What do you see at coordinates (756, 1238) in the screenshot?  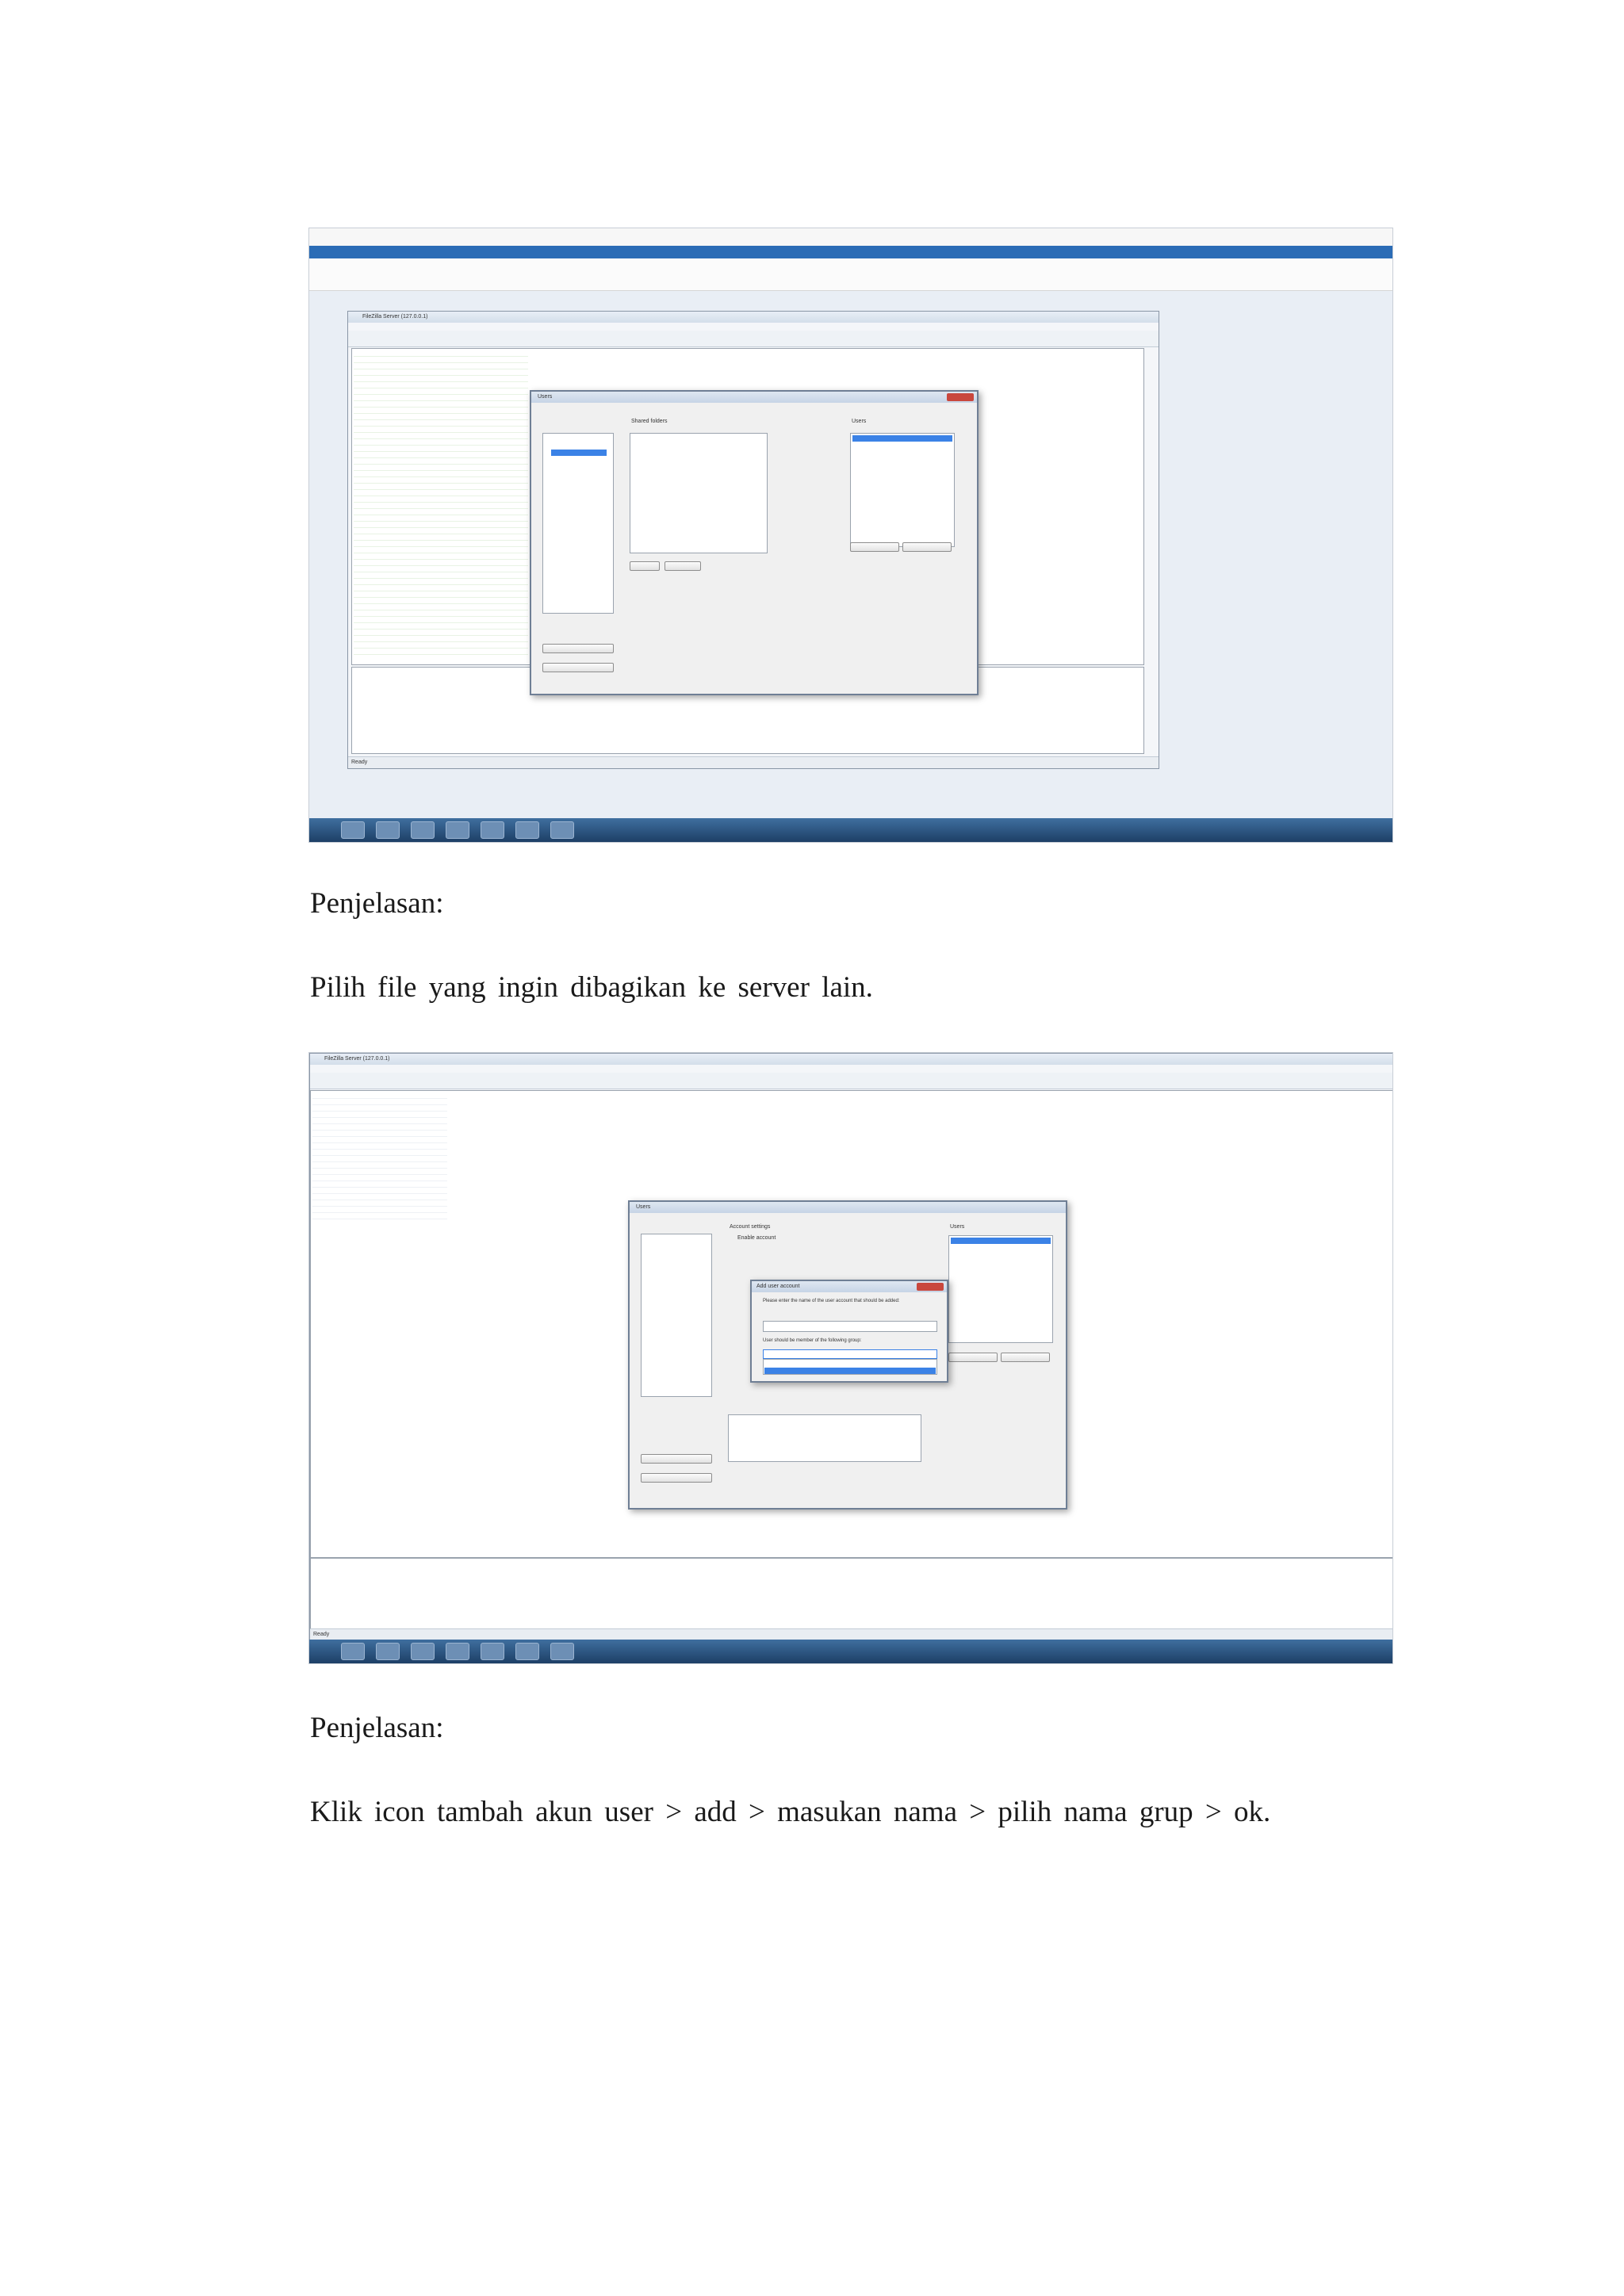 I see `enable-account-label: Enable account` at bounding box center [756, 1238].